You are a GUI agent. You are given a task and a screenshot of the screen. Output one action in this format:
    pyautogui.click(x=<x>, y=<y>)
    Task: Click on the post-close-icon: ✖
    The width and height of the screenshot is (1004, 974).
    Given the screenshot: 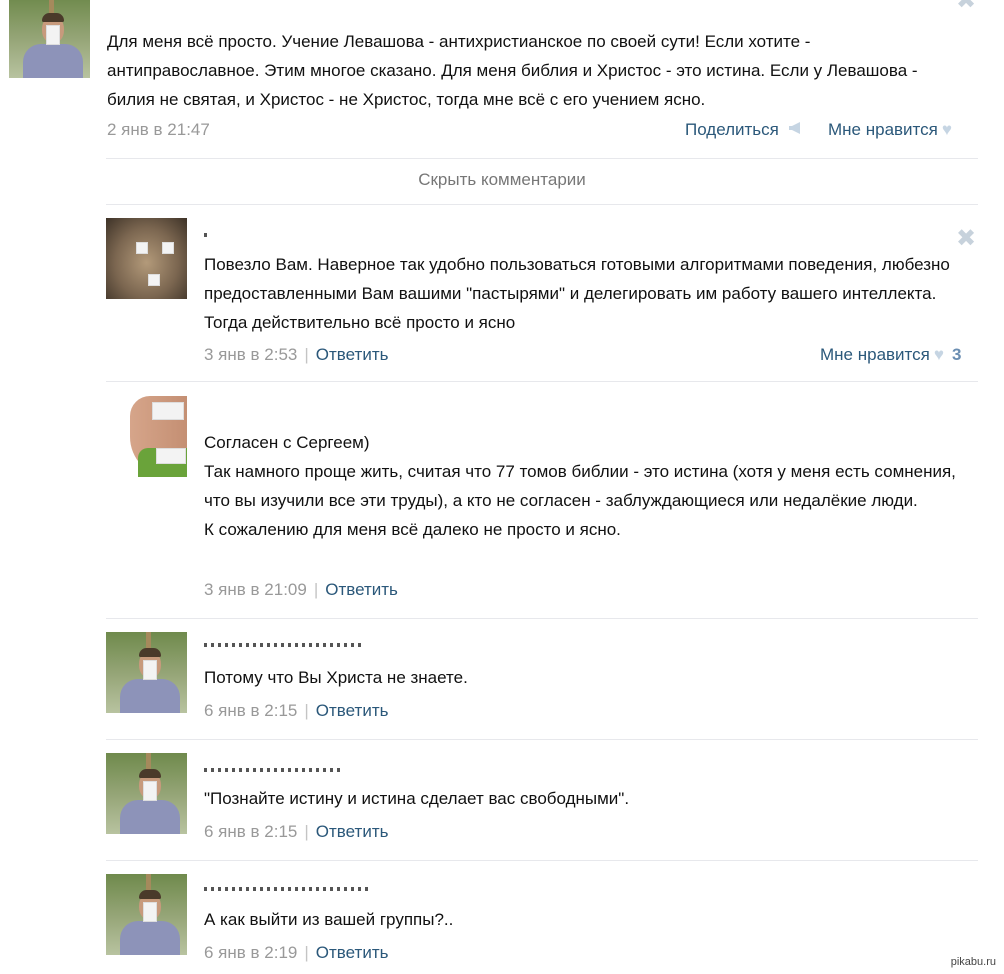 What is the action you would take?
    pyautogui.click(x=966, y=7)
    